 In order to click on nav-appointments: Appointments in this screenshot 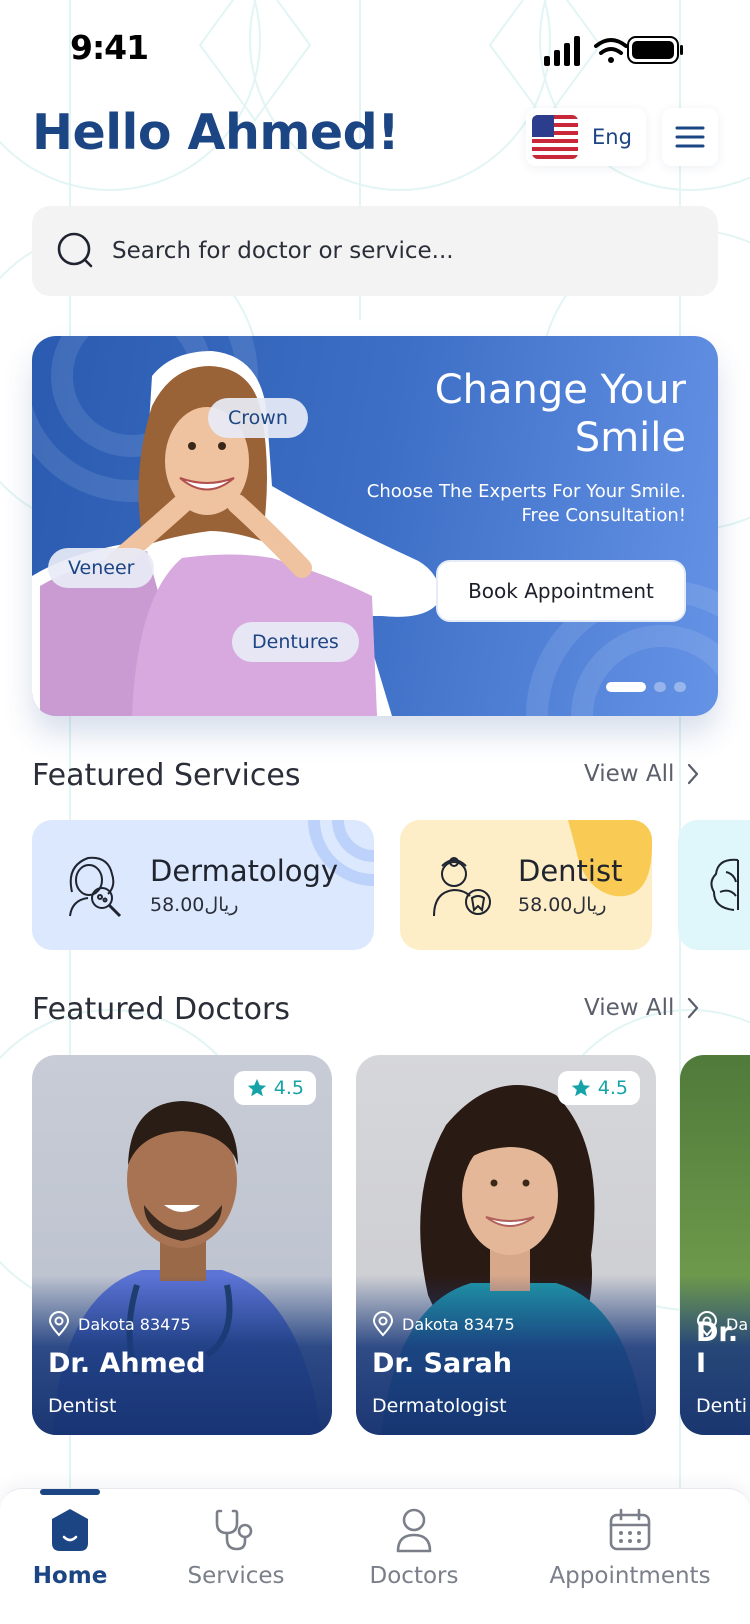, I will do `click(630, 1548)`.